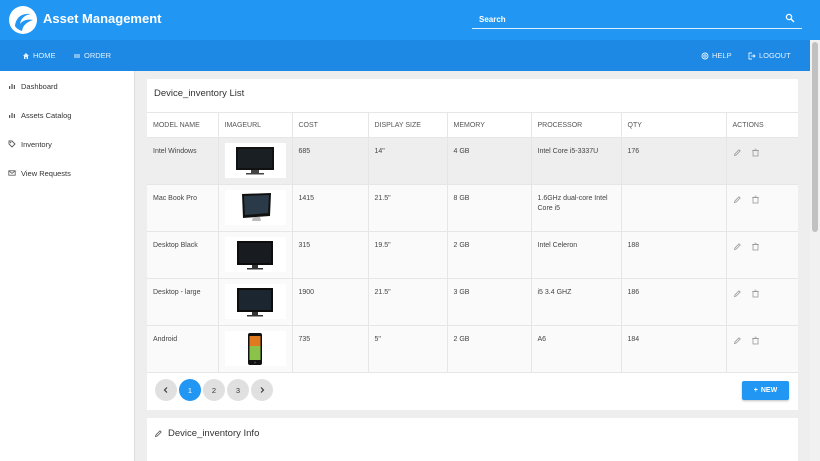 Image resolution: width=820 pixels, height=461 pixels. What do you see at coordinates (12, 115) in the screenshot?
I see `bar-chart-icon` at bounding box center [12, 115].